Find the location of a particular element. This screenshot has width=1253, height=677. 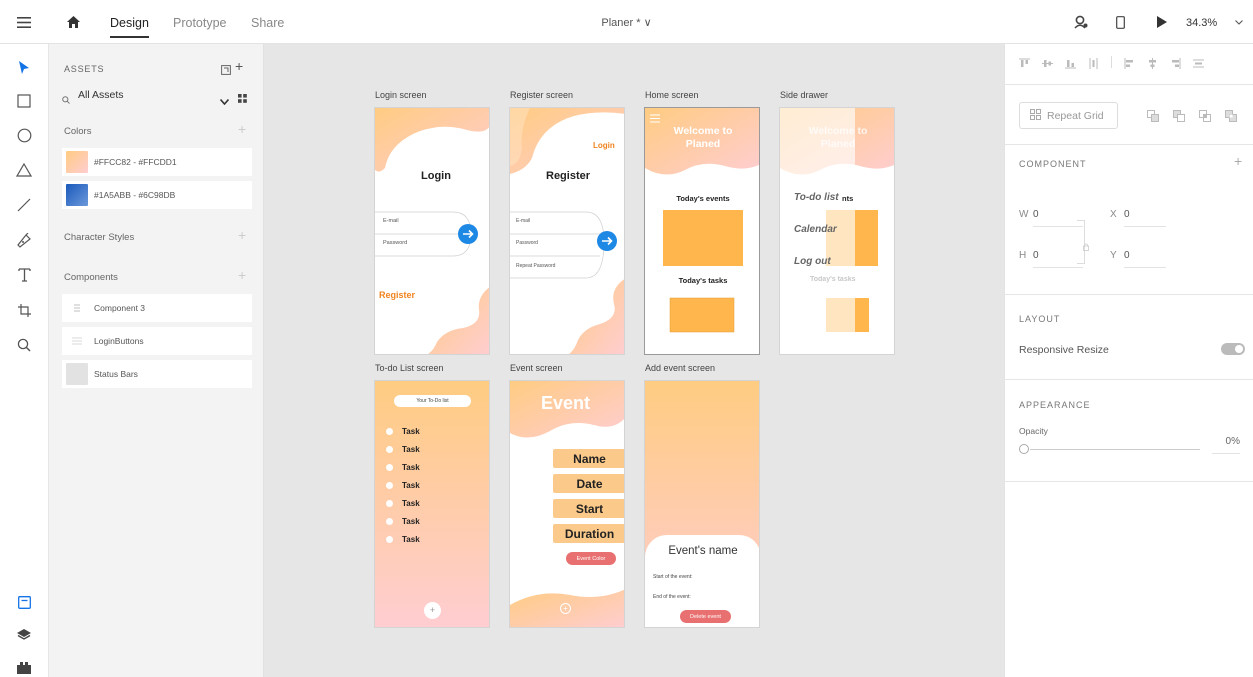

add-color-icon: + is located at coordinates (242, 129).